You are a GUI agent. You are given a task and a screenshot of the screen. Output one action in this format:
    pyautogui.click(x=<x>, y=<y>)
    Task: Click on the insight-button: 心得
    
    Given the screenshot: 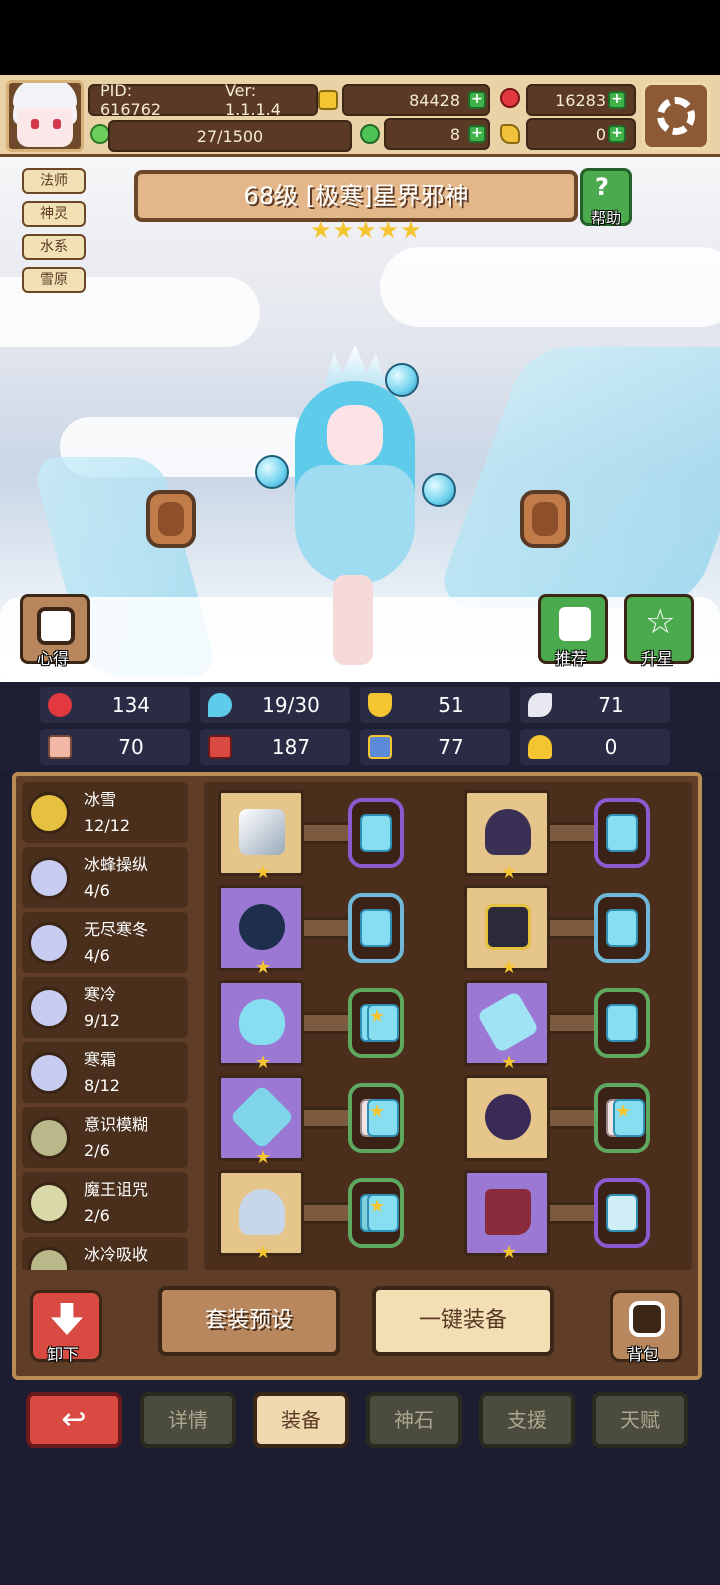 What is the action you would take?
    pyautogui.click(x=55, y=631)
    